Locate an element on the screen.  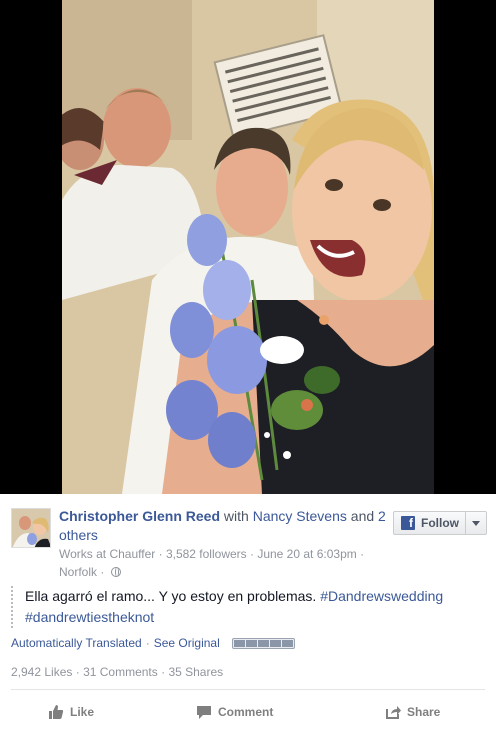
author-avatar is located at coordinates (31, 528).